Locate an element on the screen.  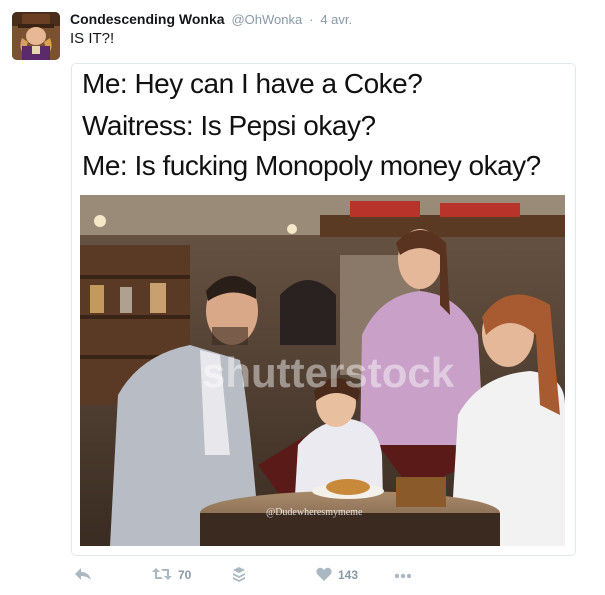
retweet-button: 70 is located at coordinates (171, 575).